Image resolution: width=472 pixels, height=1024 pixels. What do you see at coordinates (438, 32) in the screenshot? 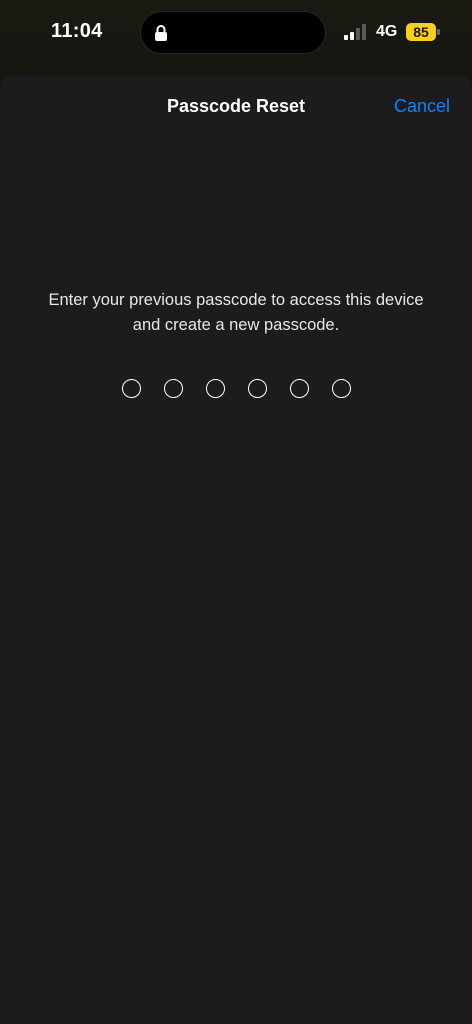
I see `battery-cap` at bounding box center [438, 32].